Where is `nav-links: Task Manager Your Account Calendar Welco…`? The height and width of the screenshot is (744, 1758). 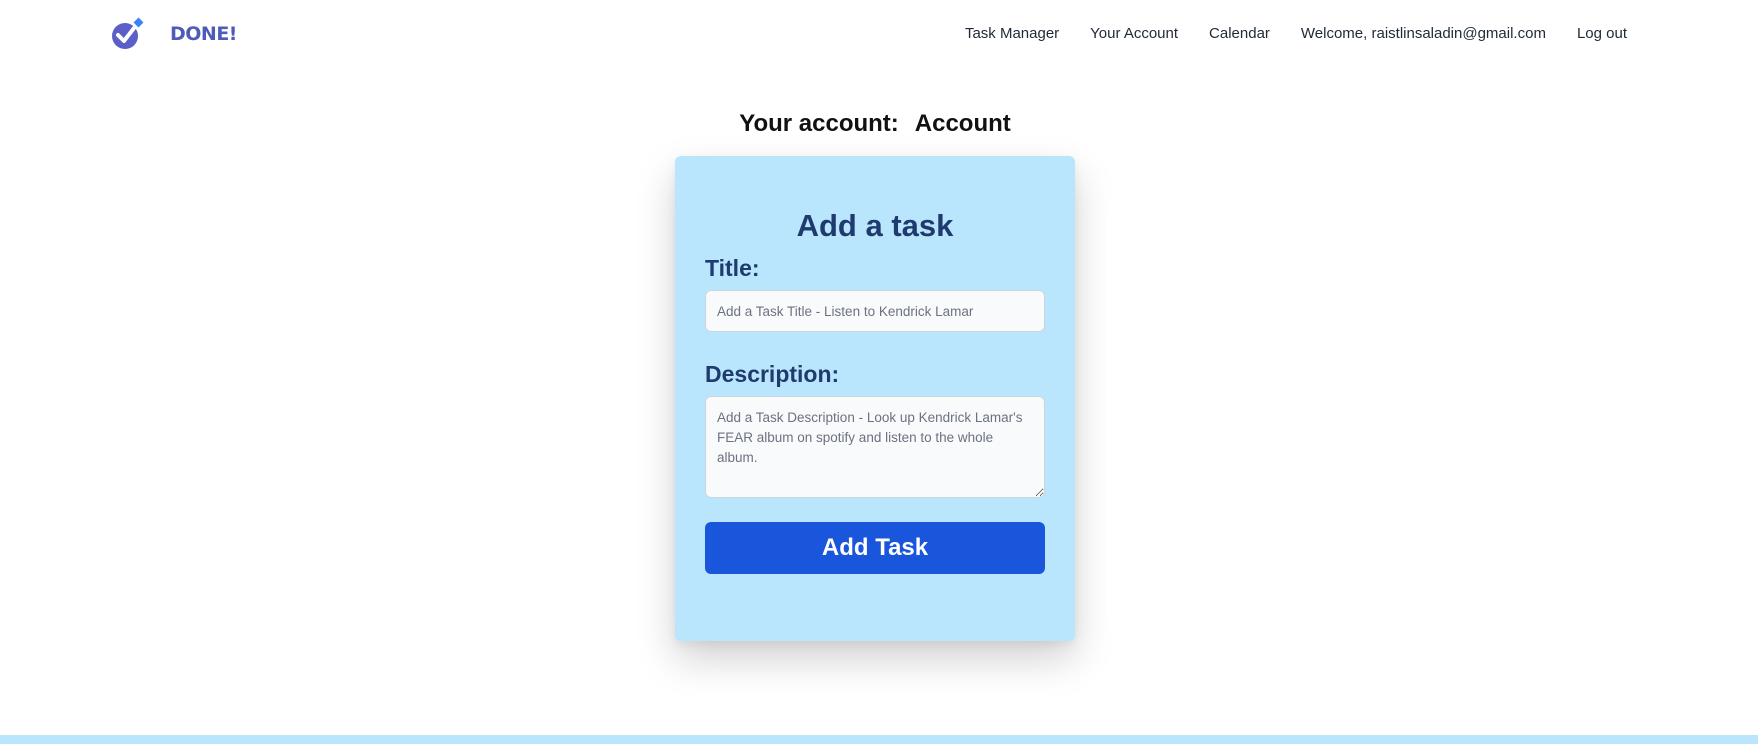
nav-links: Task Manager Your Account Calendar Welco… is located at coordinates (1296, 33).